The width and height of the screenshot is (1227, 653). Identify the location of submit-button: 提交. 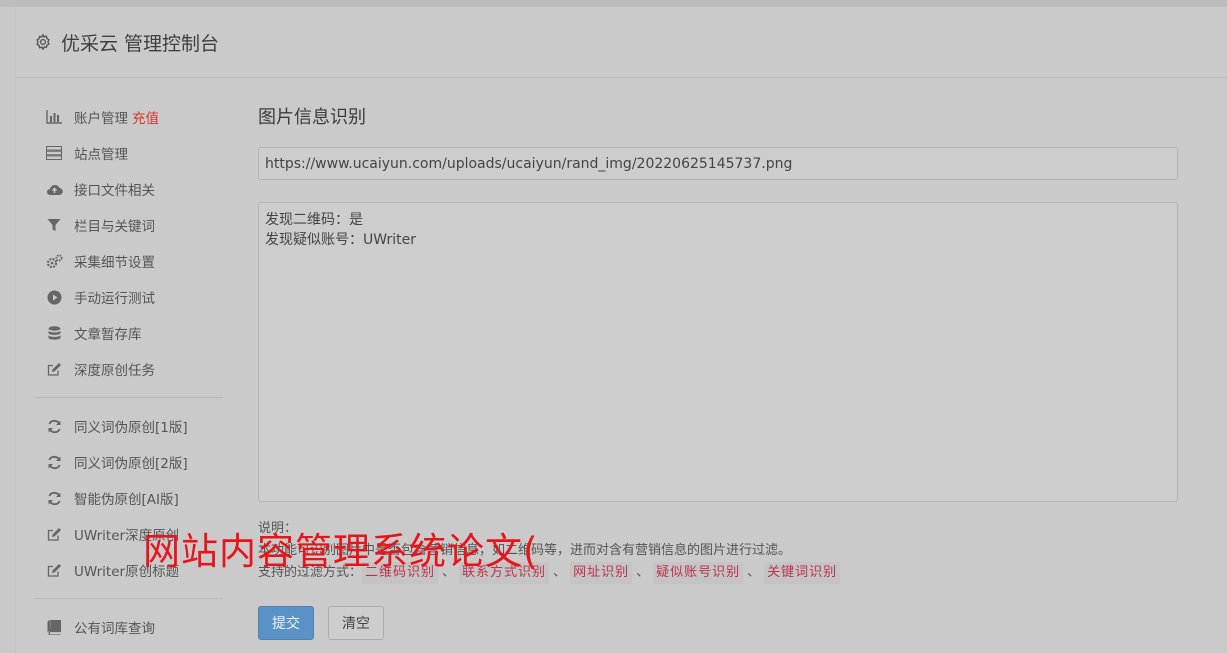
(286, 623).